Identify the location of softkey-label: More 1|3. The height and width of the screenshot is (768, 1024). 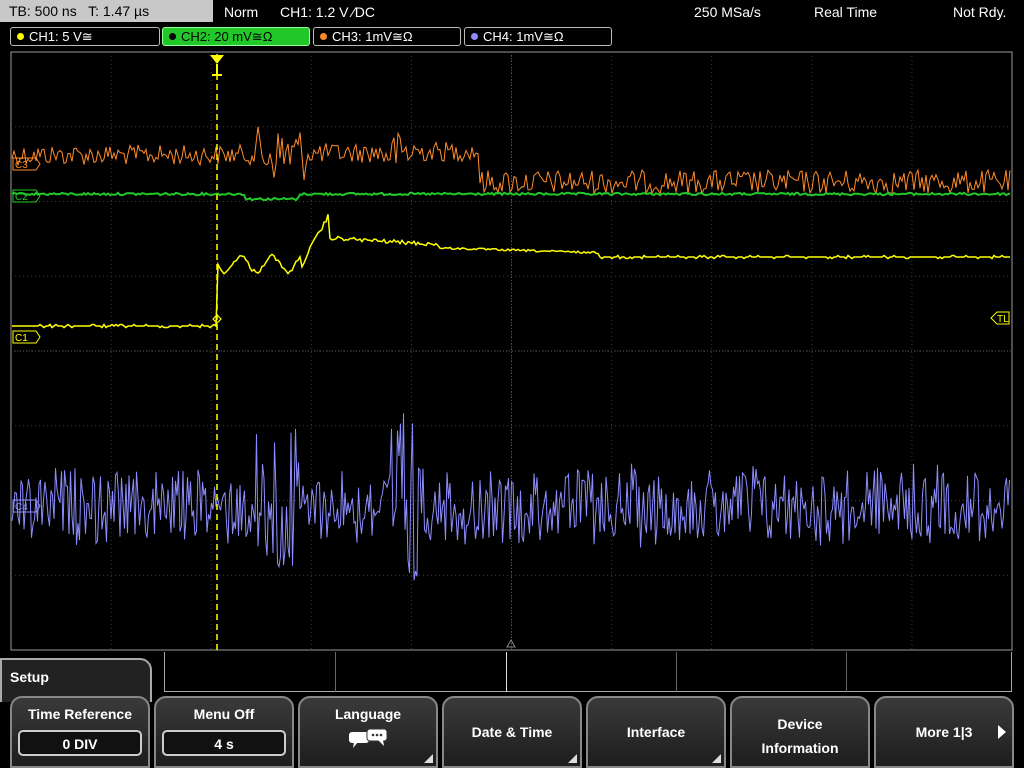
(944, 732).